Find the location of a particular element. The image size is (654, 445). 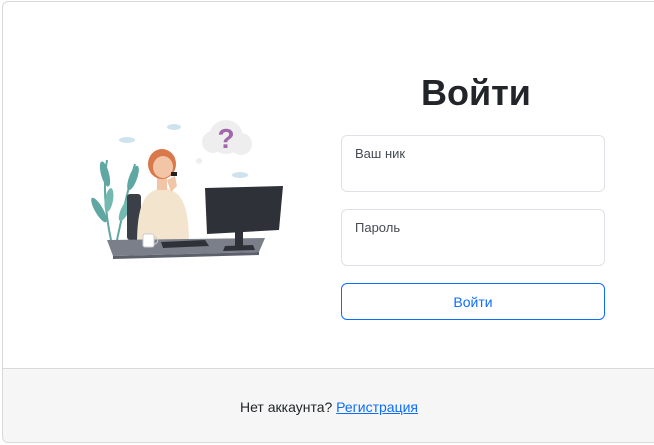

nickname-field: Ваш ник is located at coordinates (473, 163).